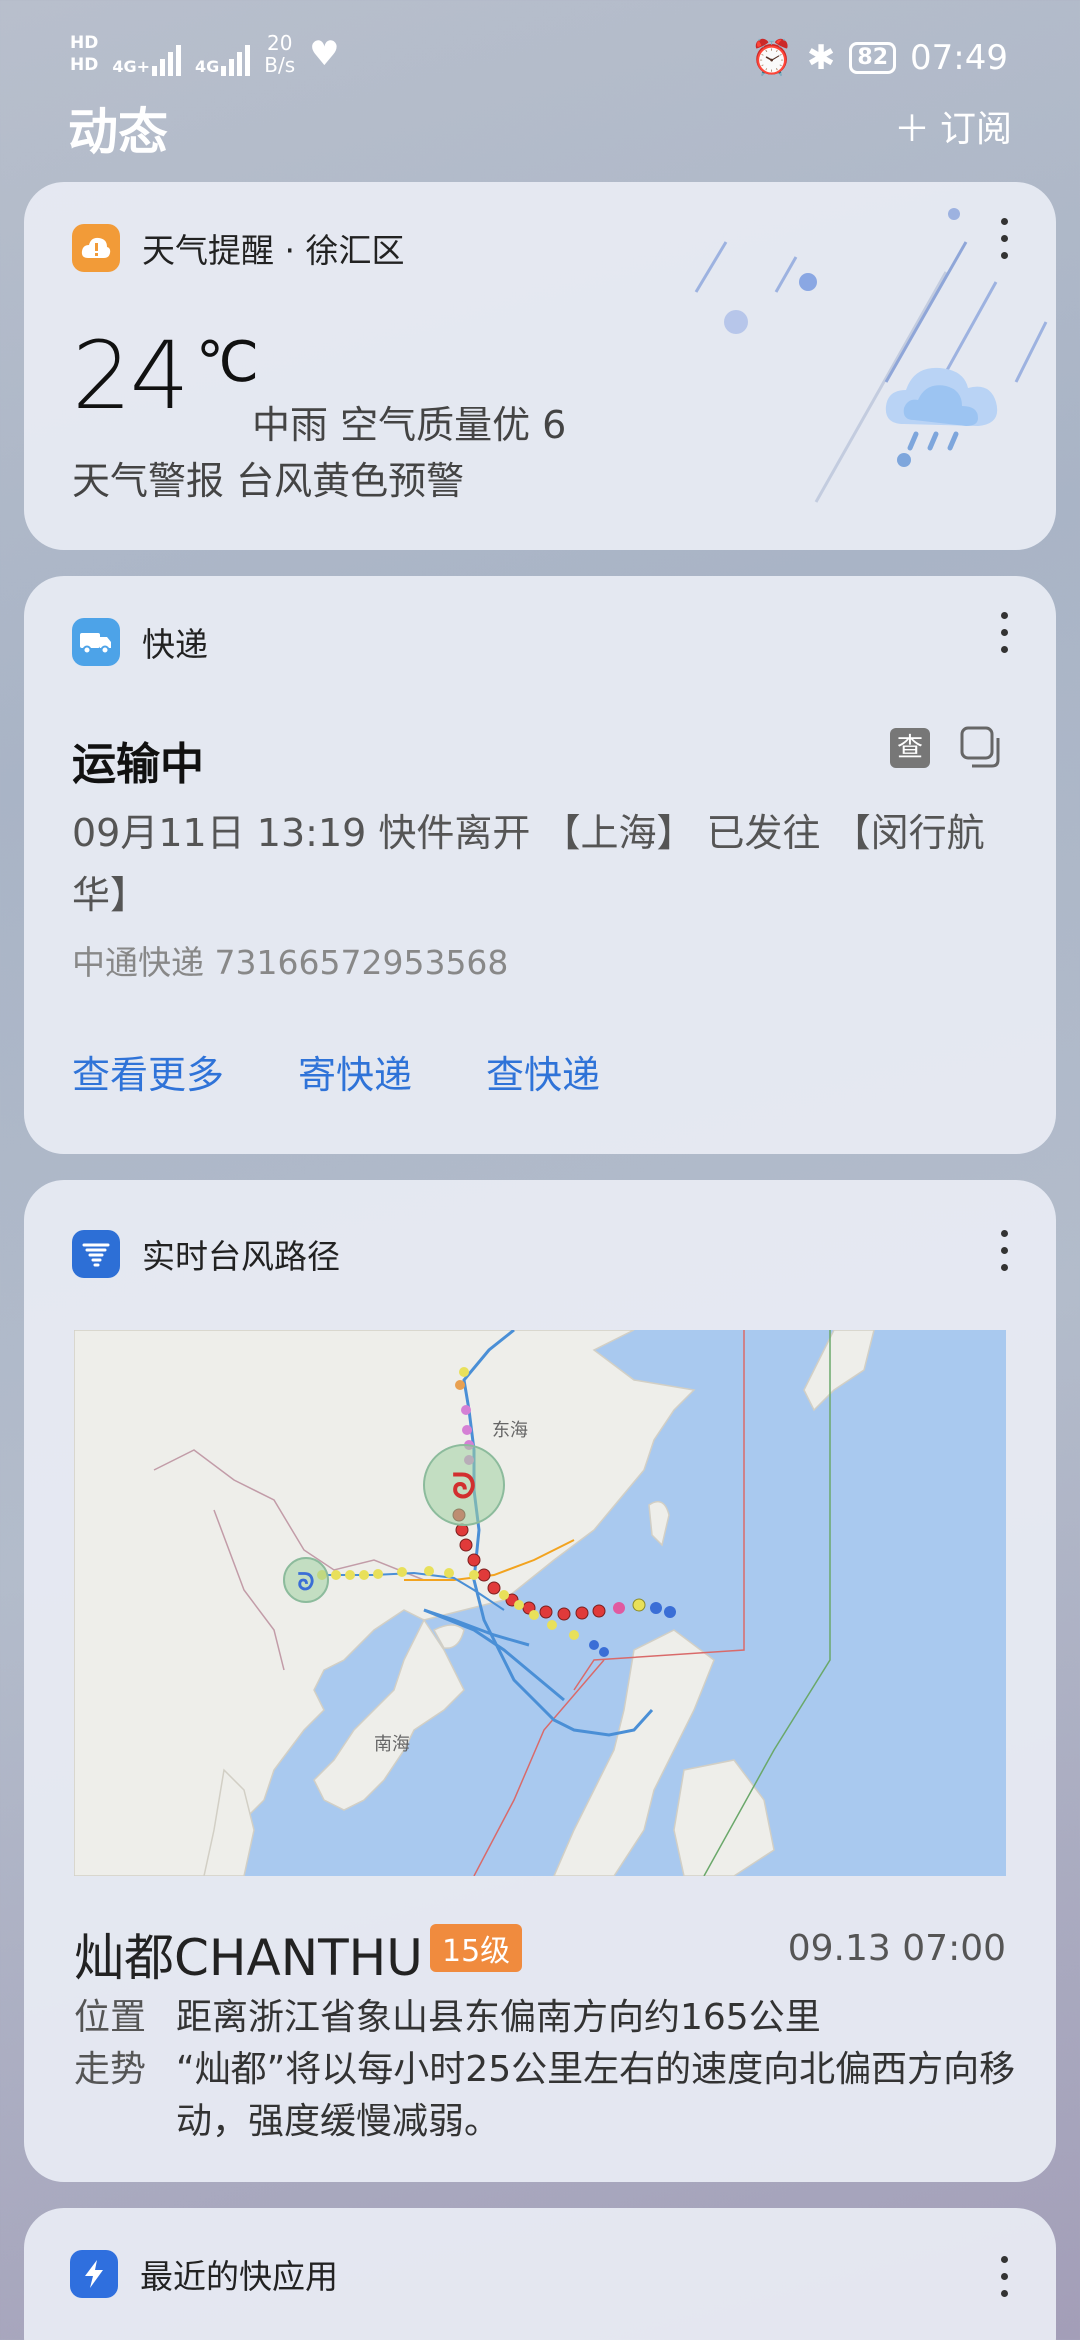  I want to click on send-express-link: 寄快递, so click(355, 1071).